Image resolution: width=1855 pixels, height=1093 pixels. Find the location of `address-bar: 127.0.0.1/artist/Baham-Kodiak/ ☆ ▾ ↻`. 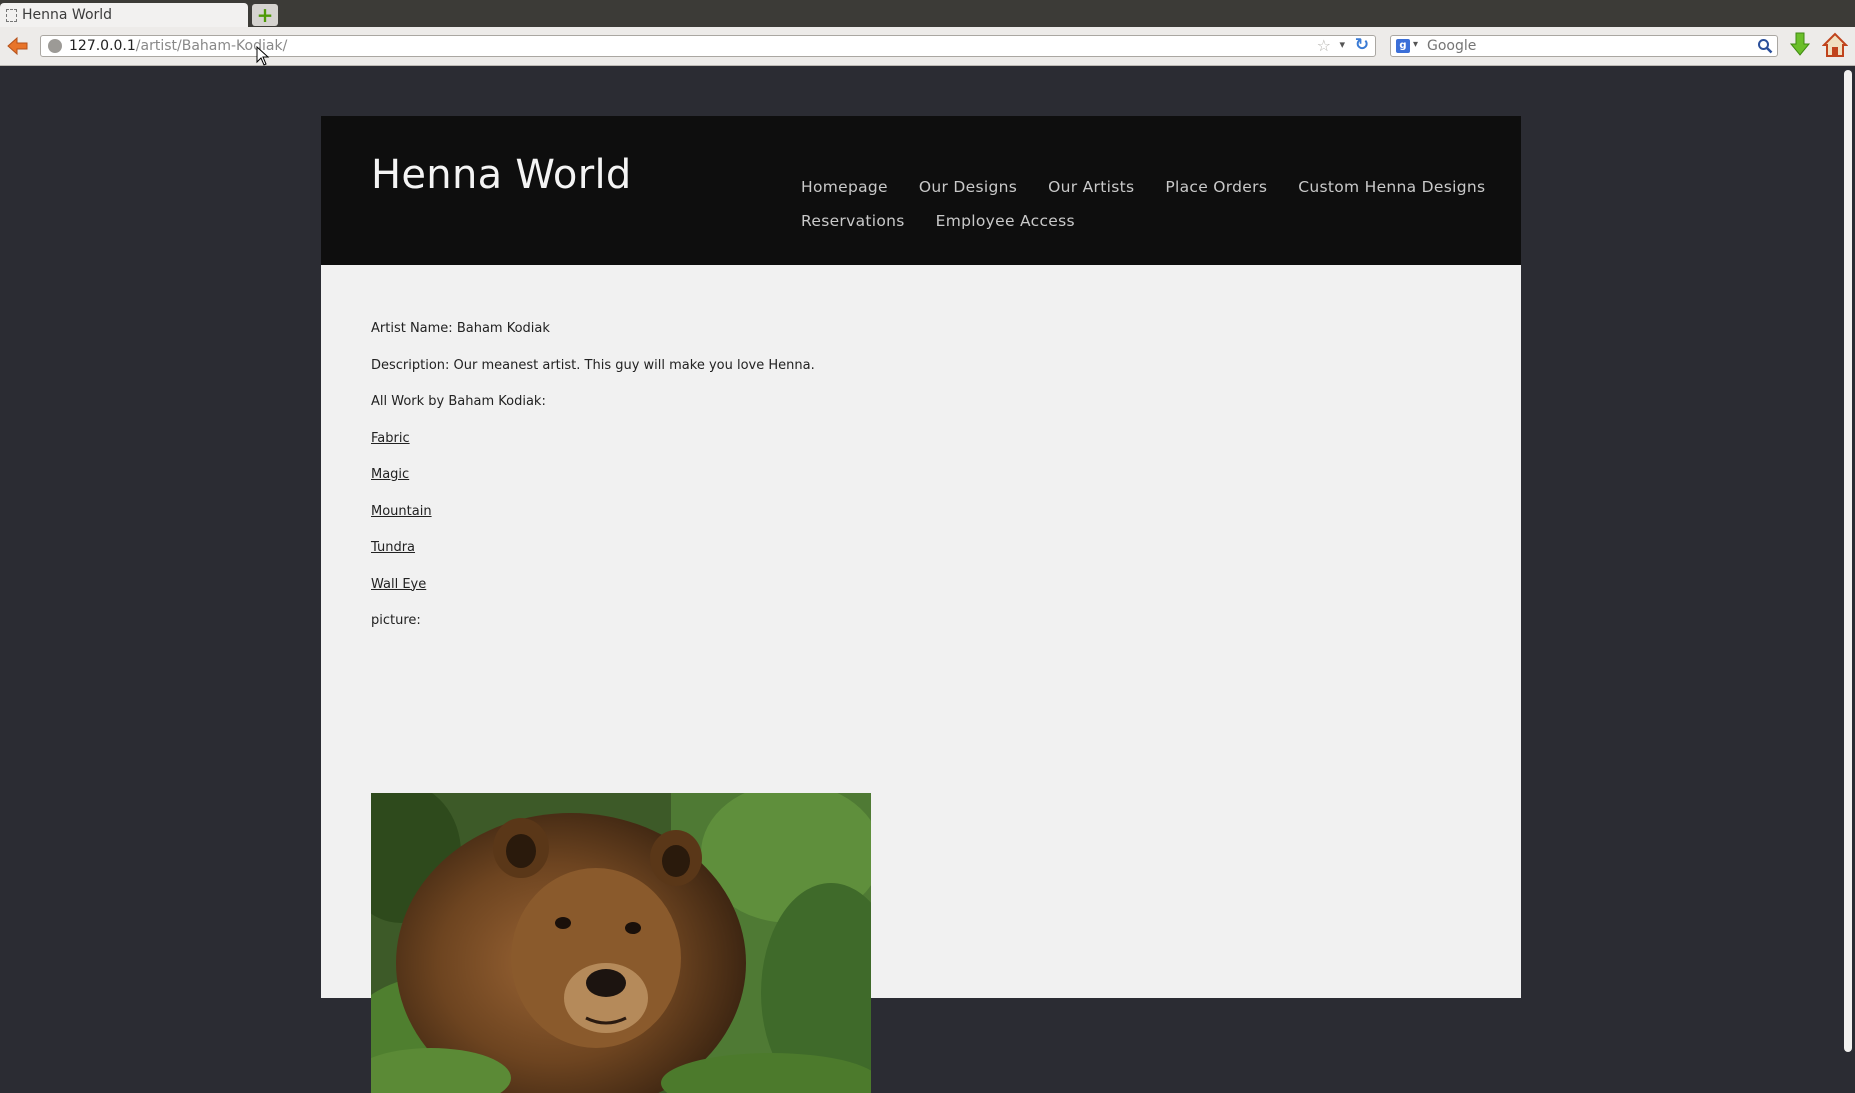

address-bar: 127.0.0.1/artist/Baham-Kodiak/ ☆ ▾ ↻ is located at coordinates (708, 46).